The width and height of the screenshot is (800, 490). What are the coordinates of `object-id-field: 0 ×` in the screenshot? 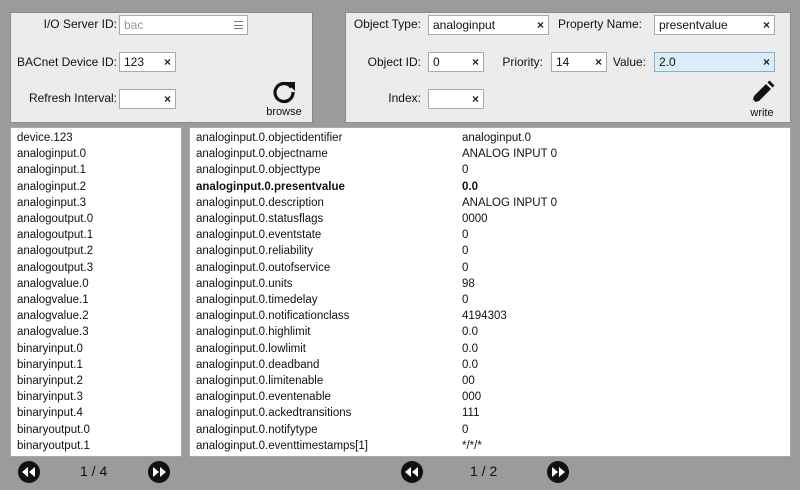 It's located at (456, 62).